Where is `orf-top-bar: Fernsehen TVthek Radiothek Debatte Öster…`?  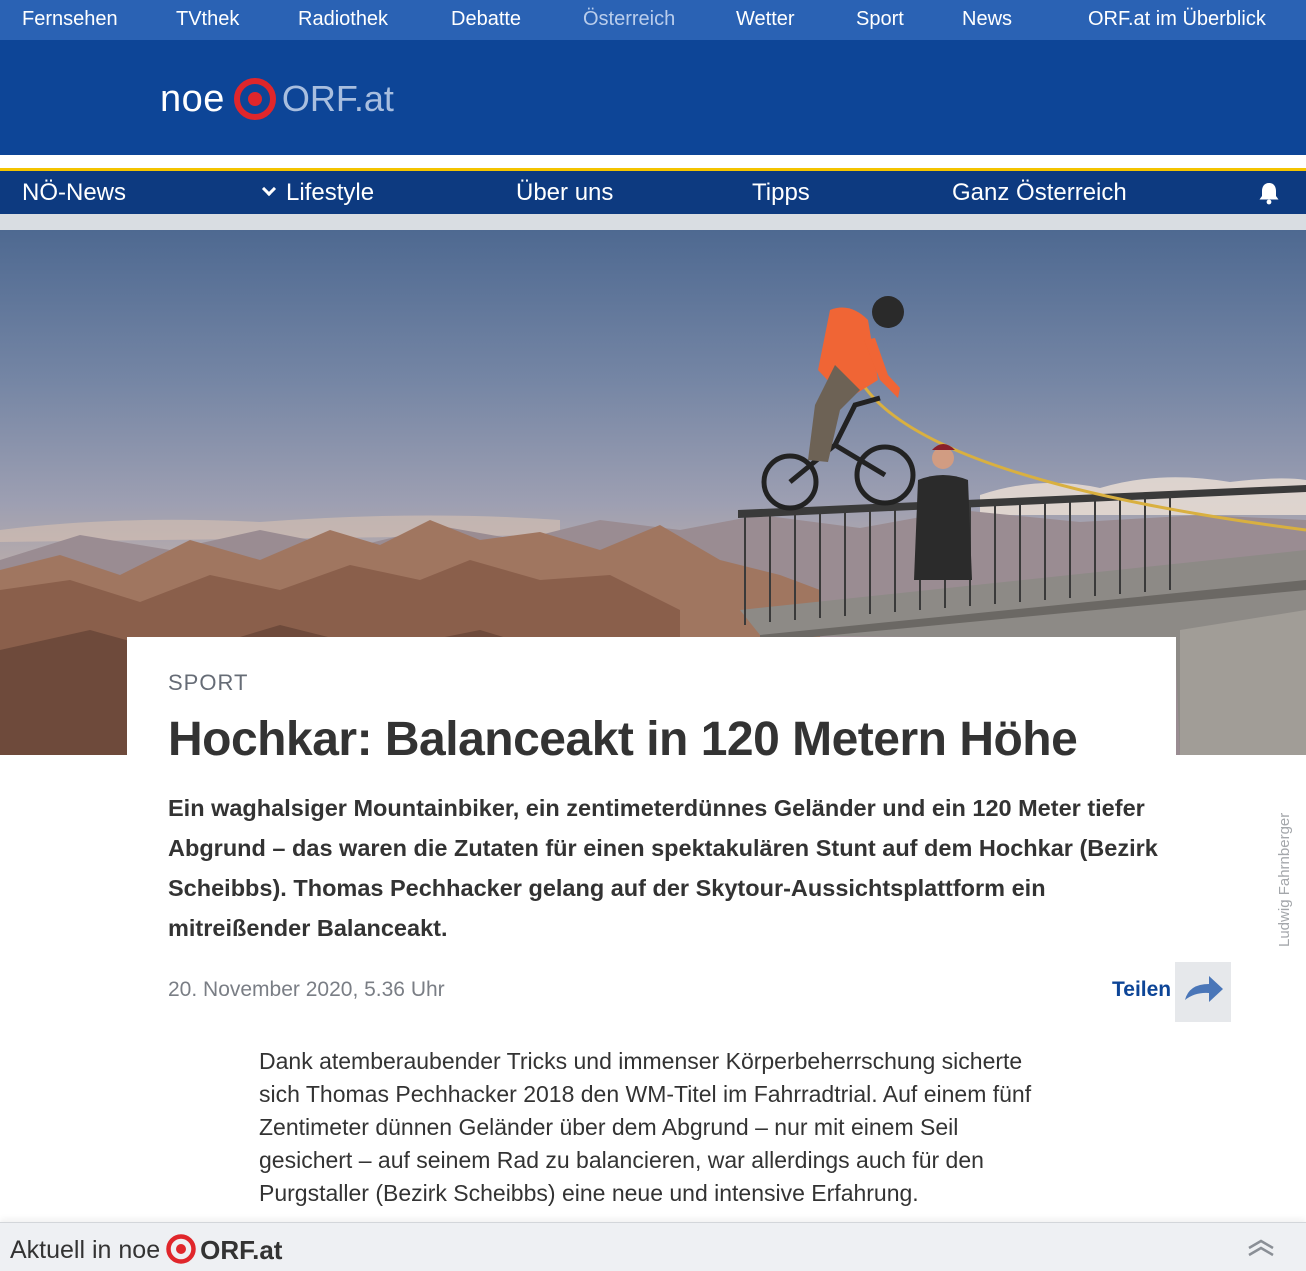 orf-top-bar: Fernsehen TVthek Radiothek Debatte Öster… is located at coordinates (653, 20).